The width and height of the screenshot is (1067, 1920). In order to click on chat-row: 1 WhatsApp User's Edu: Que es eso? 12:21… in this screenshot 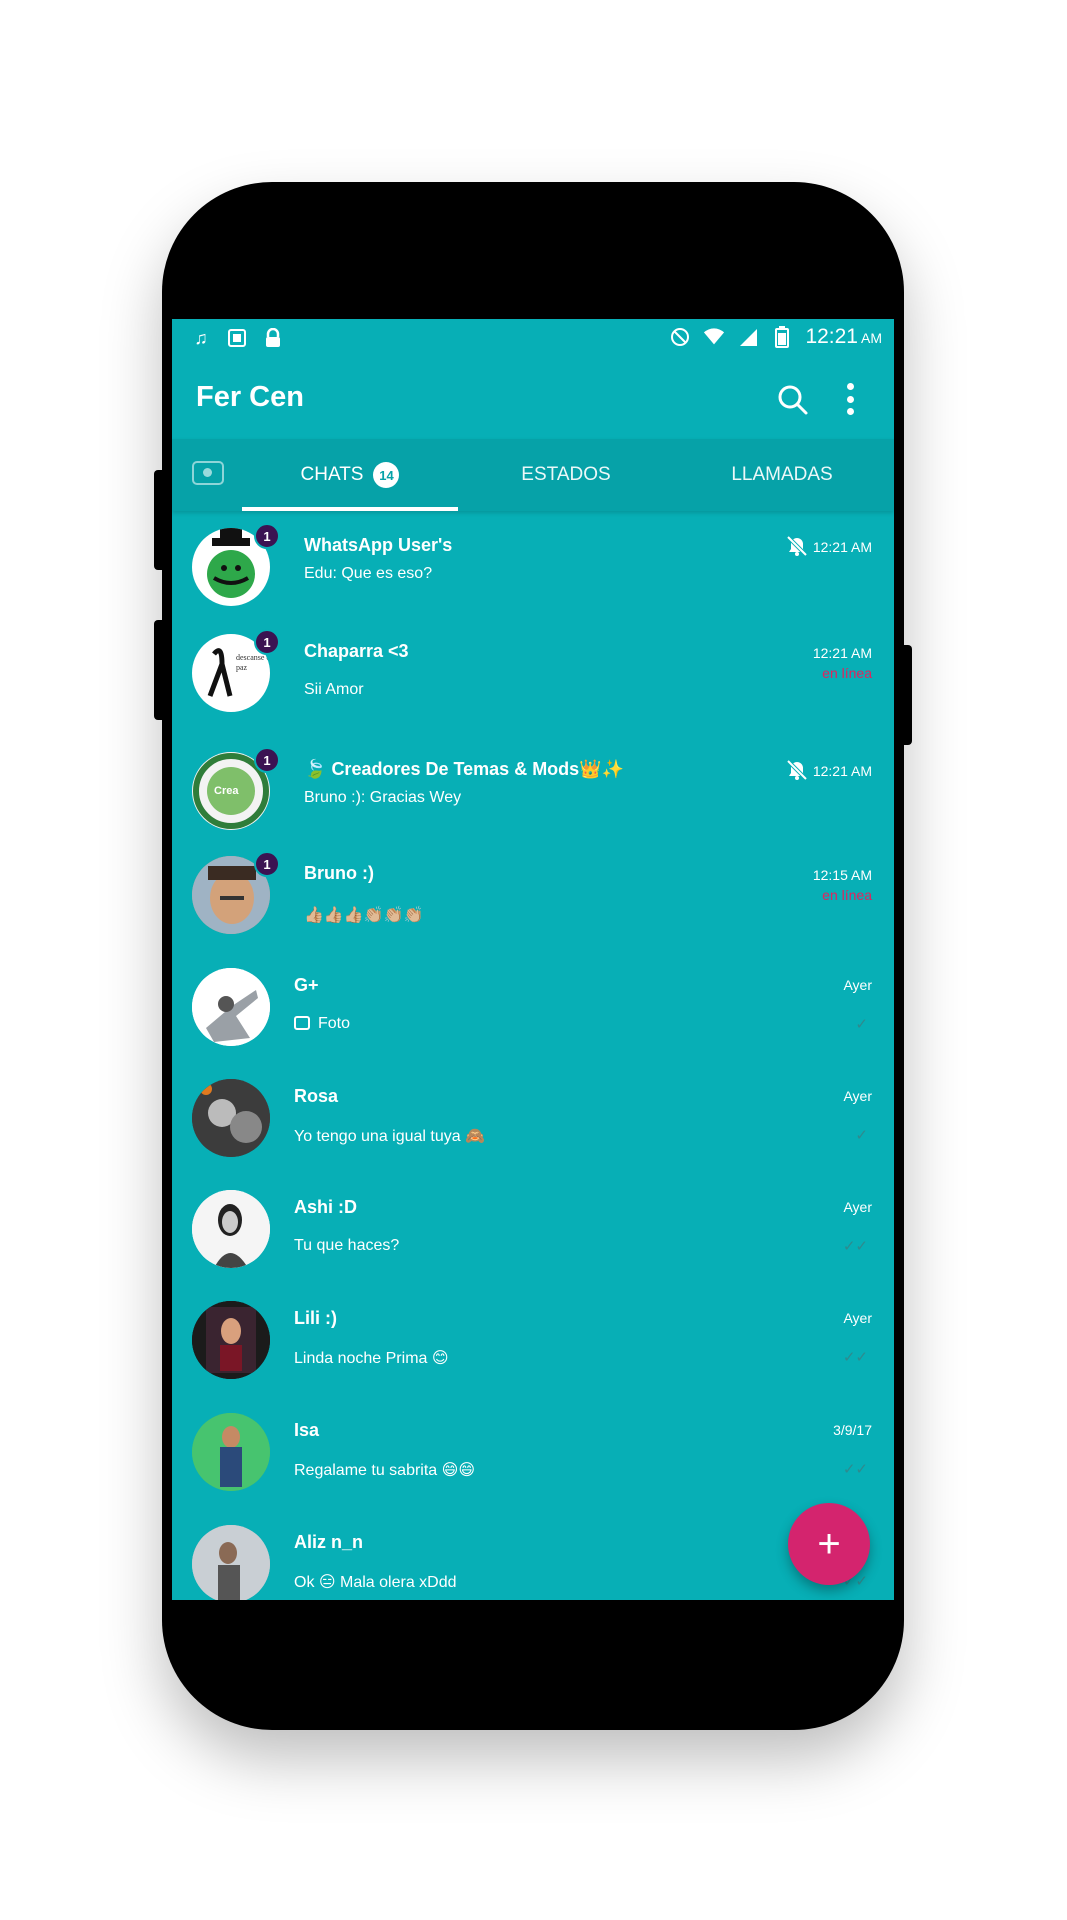, I will do `click(533, 567)`.